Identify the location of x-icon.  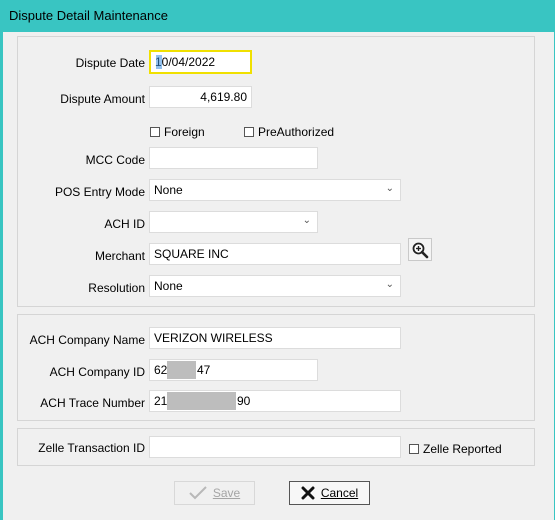
(308, 493).